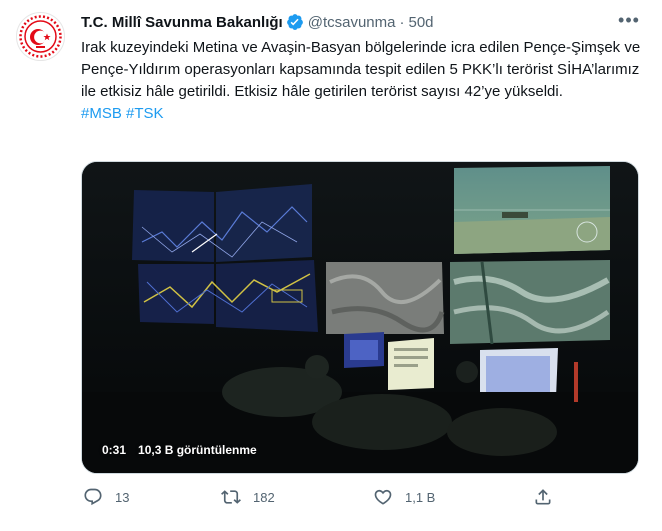  What do you see at coordinates (248, 497) in the screenshot?
I see `retweet-button: 182` at bounding box center [248, 497].